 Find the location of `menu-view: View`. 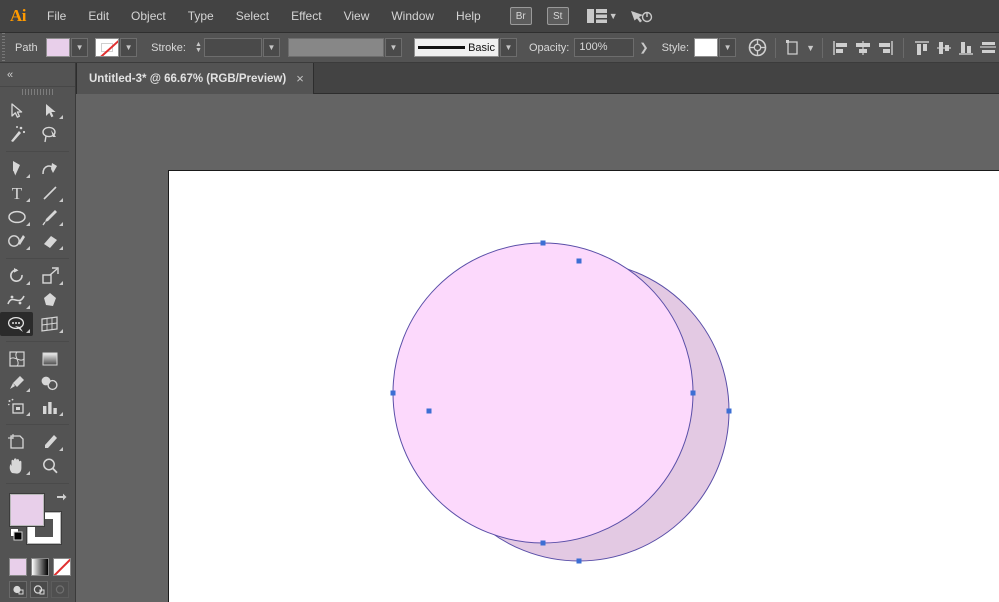

menu-view: View is located at coordinates (357, 16).